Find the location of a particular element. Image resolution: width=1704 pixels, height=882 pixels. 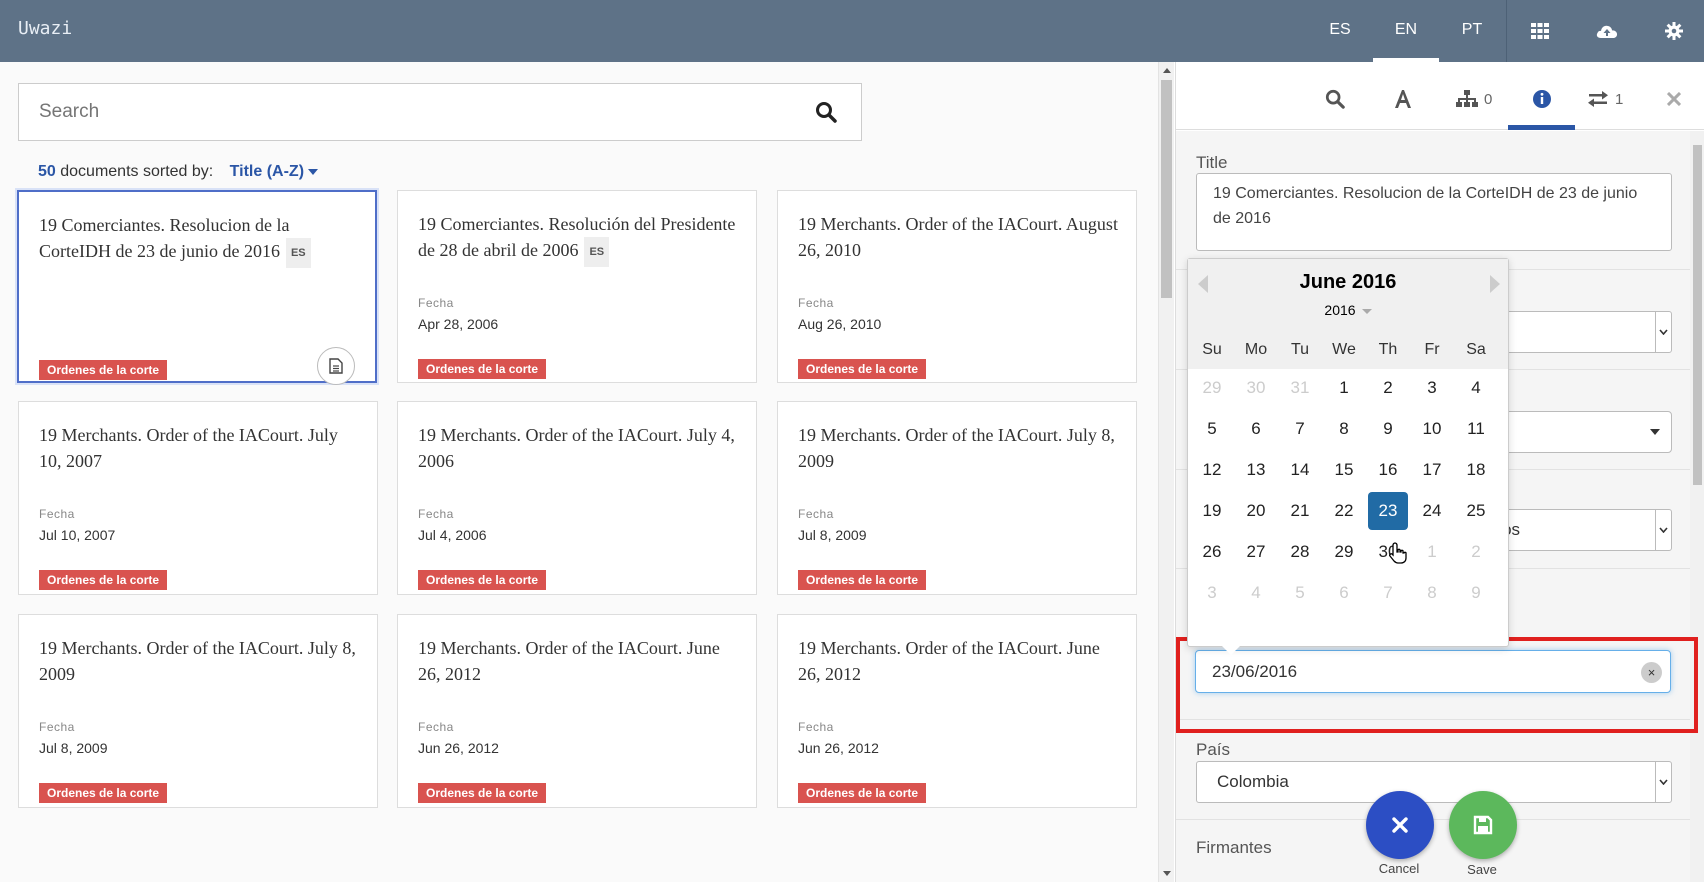

metadata-value: Aug 26, 2010 is located at coordinates (840, 324).